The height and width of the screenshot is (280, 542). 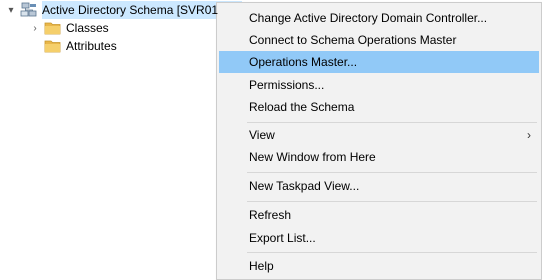 I want to click on menu-item-label: Refresh, so click(x=270, y=215).